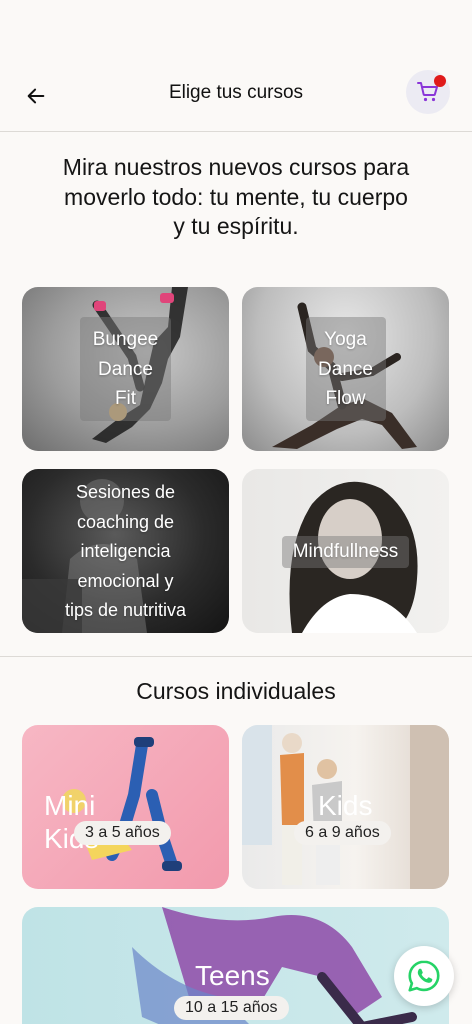  Describe the element at coordinates (236, 691) in the screenshot. I see `section-title-individual: Cursos individuales` at that location.